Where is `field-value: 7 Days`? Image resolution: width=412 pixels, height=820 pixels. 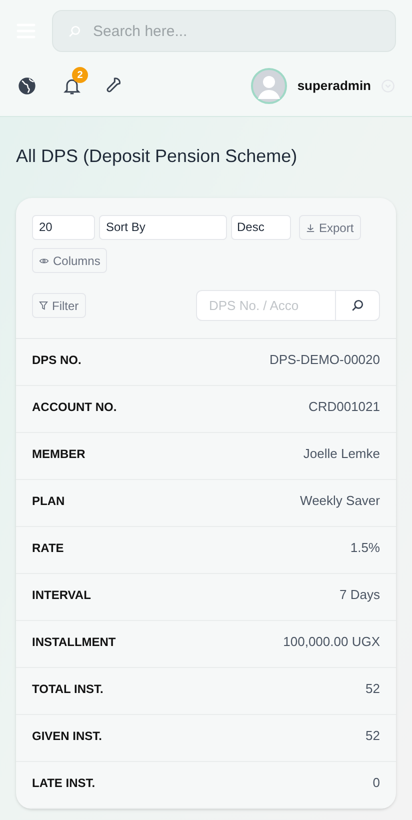
field-value: 7 Days is located at coordinates (360, 595).